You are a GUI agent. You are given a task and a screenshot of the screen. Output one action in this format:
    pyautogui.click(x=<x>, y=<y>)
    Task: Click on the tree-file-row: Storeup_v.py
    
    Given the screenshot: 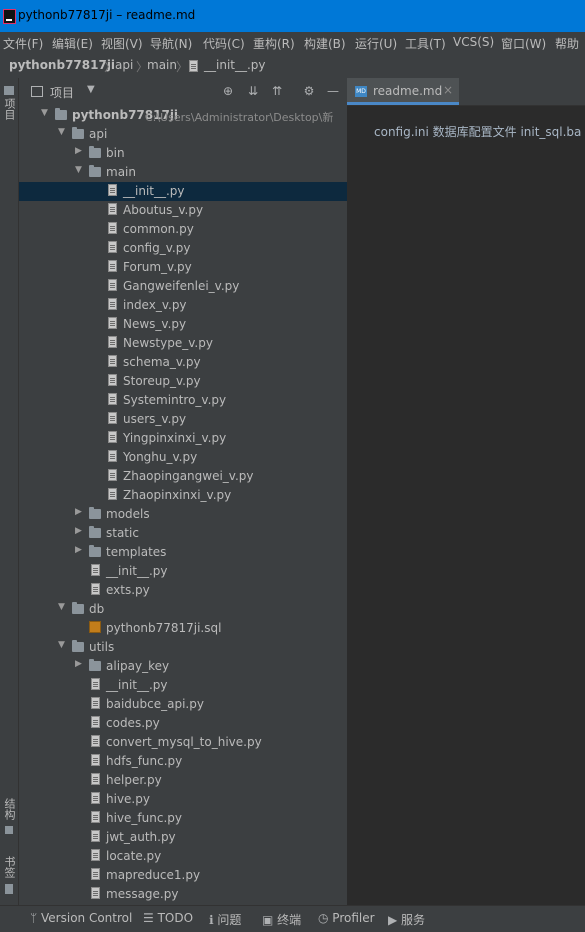 What is the action you would take?
    pyautogui.click(x=183, y=381)
    